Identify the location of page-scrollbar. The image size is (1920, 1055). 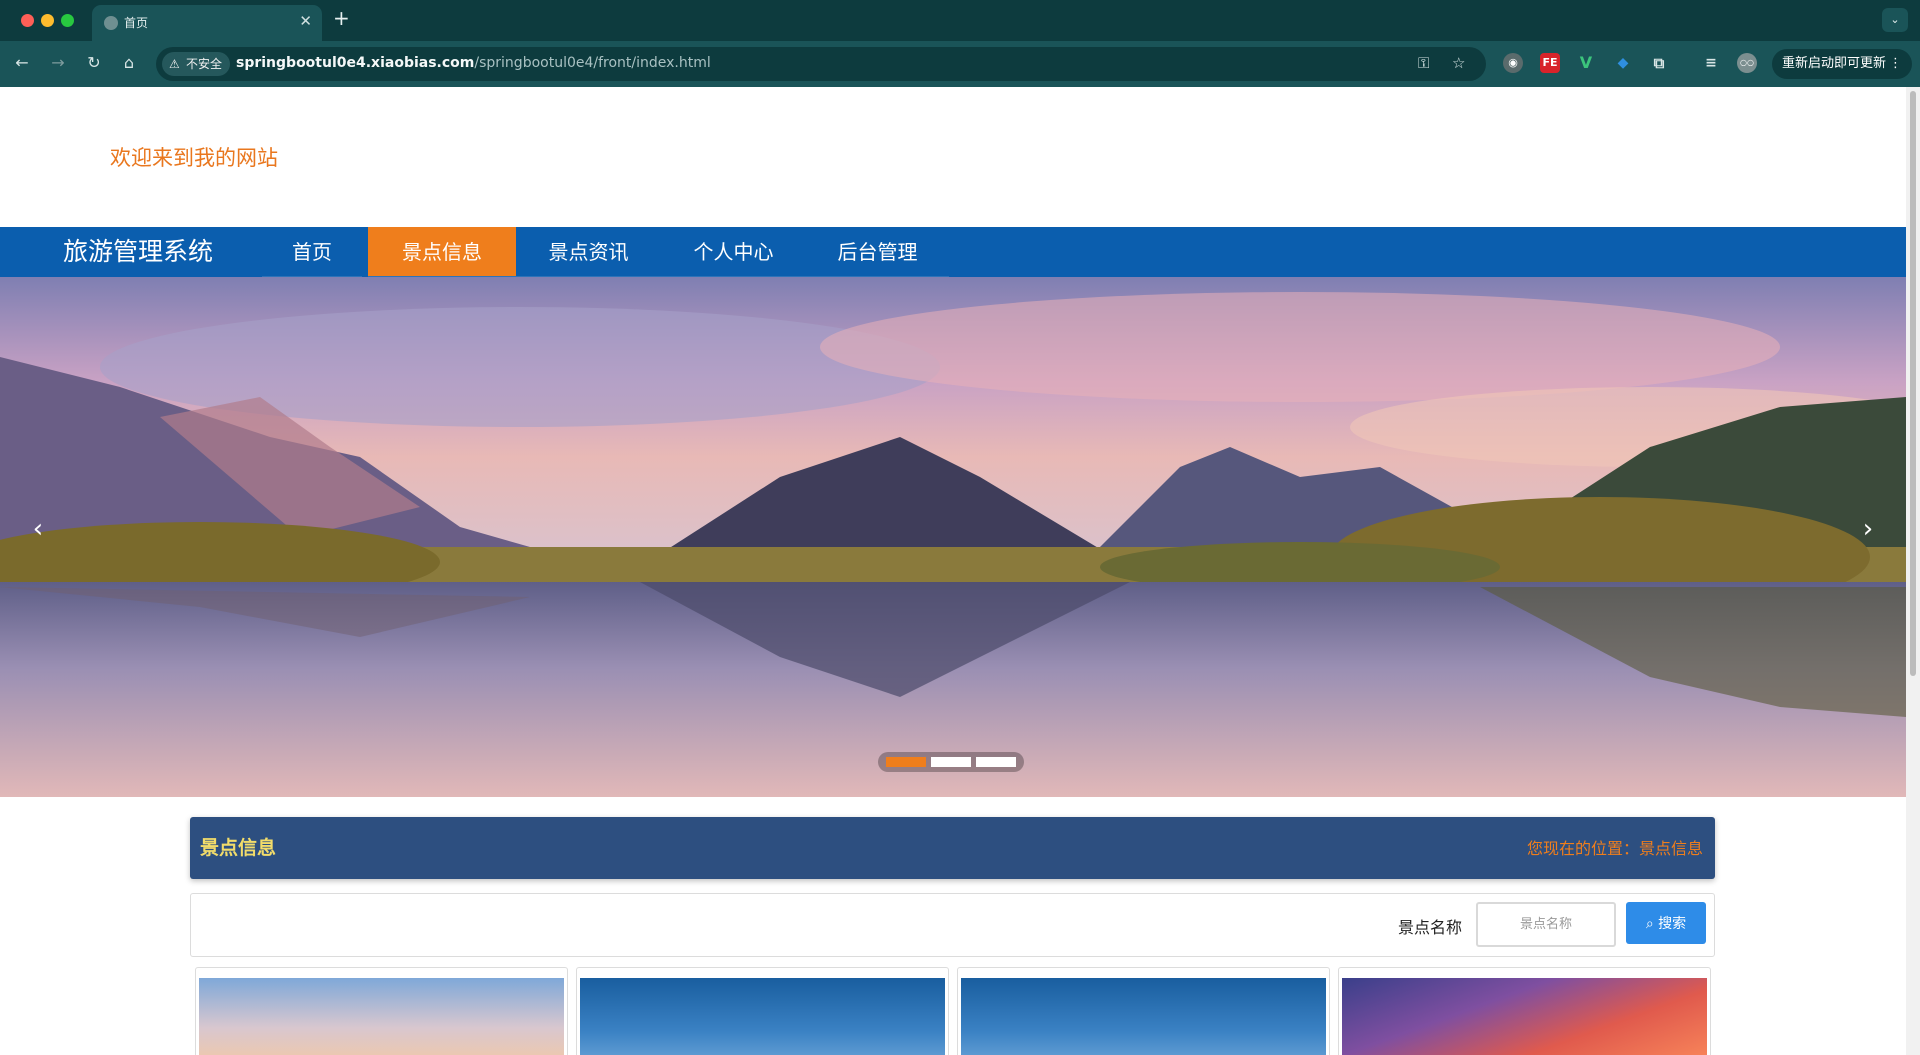
(1913, 571).